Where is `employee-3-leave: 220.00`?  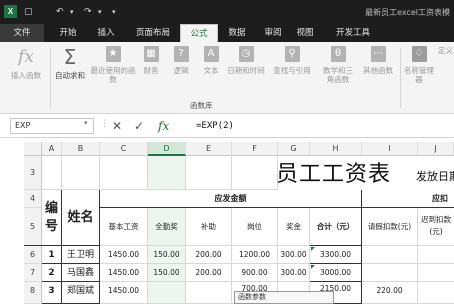
employee-3-leave: 220.00 is located at coordinates (390, 293).